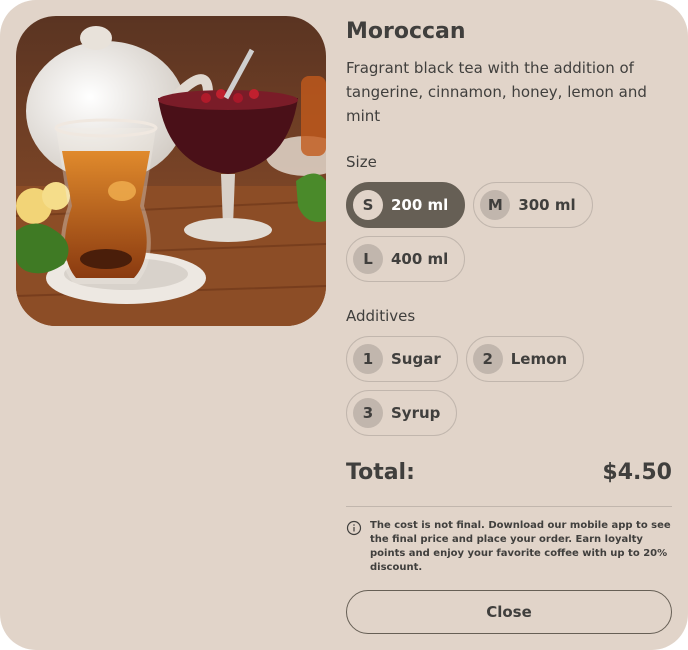 This screenshot has width=688, height=650. I want to click on additive-badge: 1, so click(368, 359).